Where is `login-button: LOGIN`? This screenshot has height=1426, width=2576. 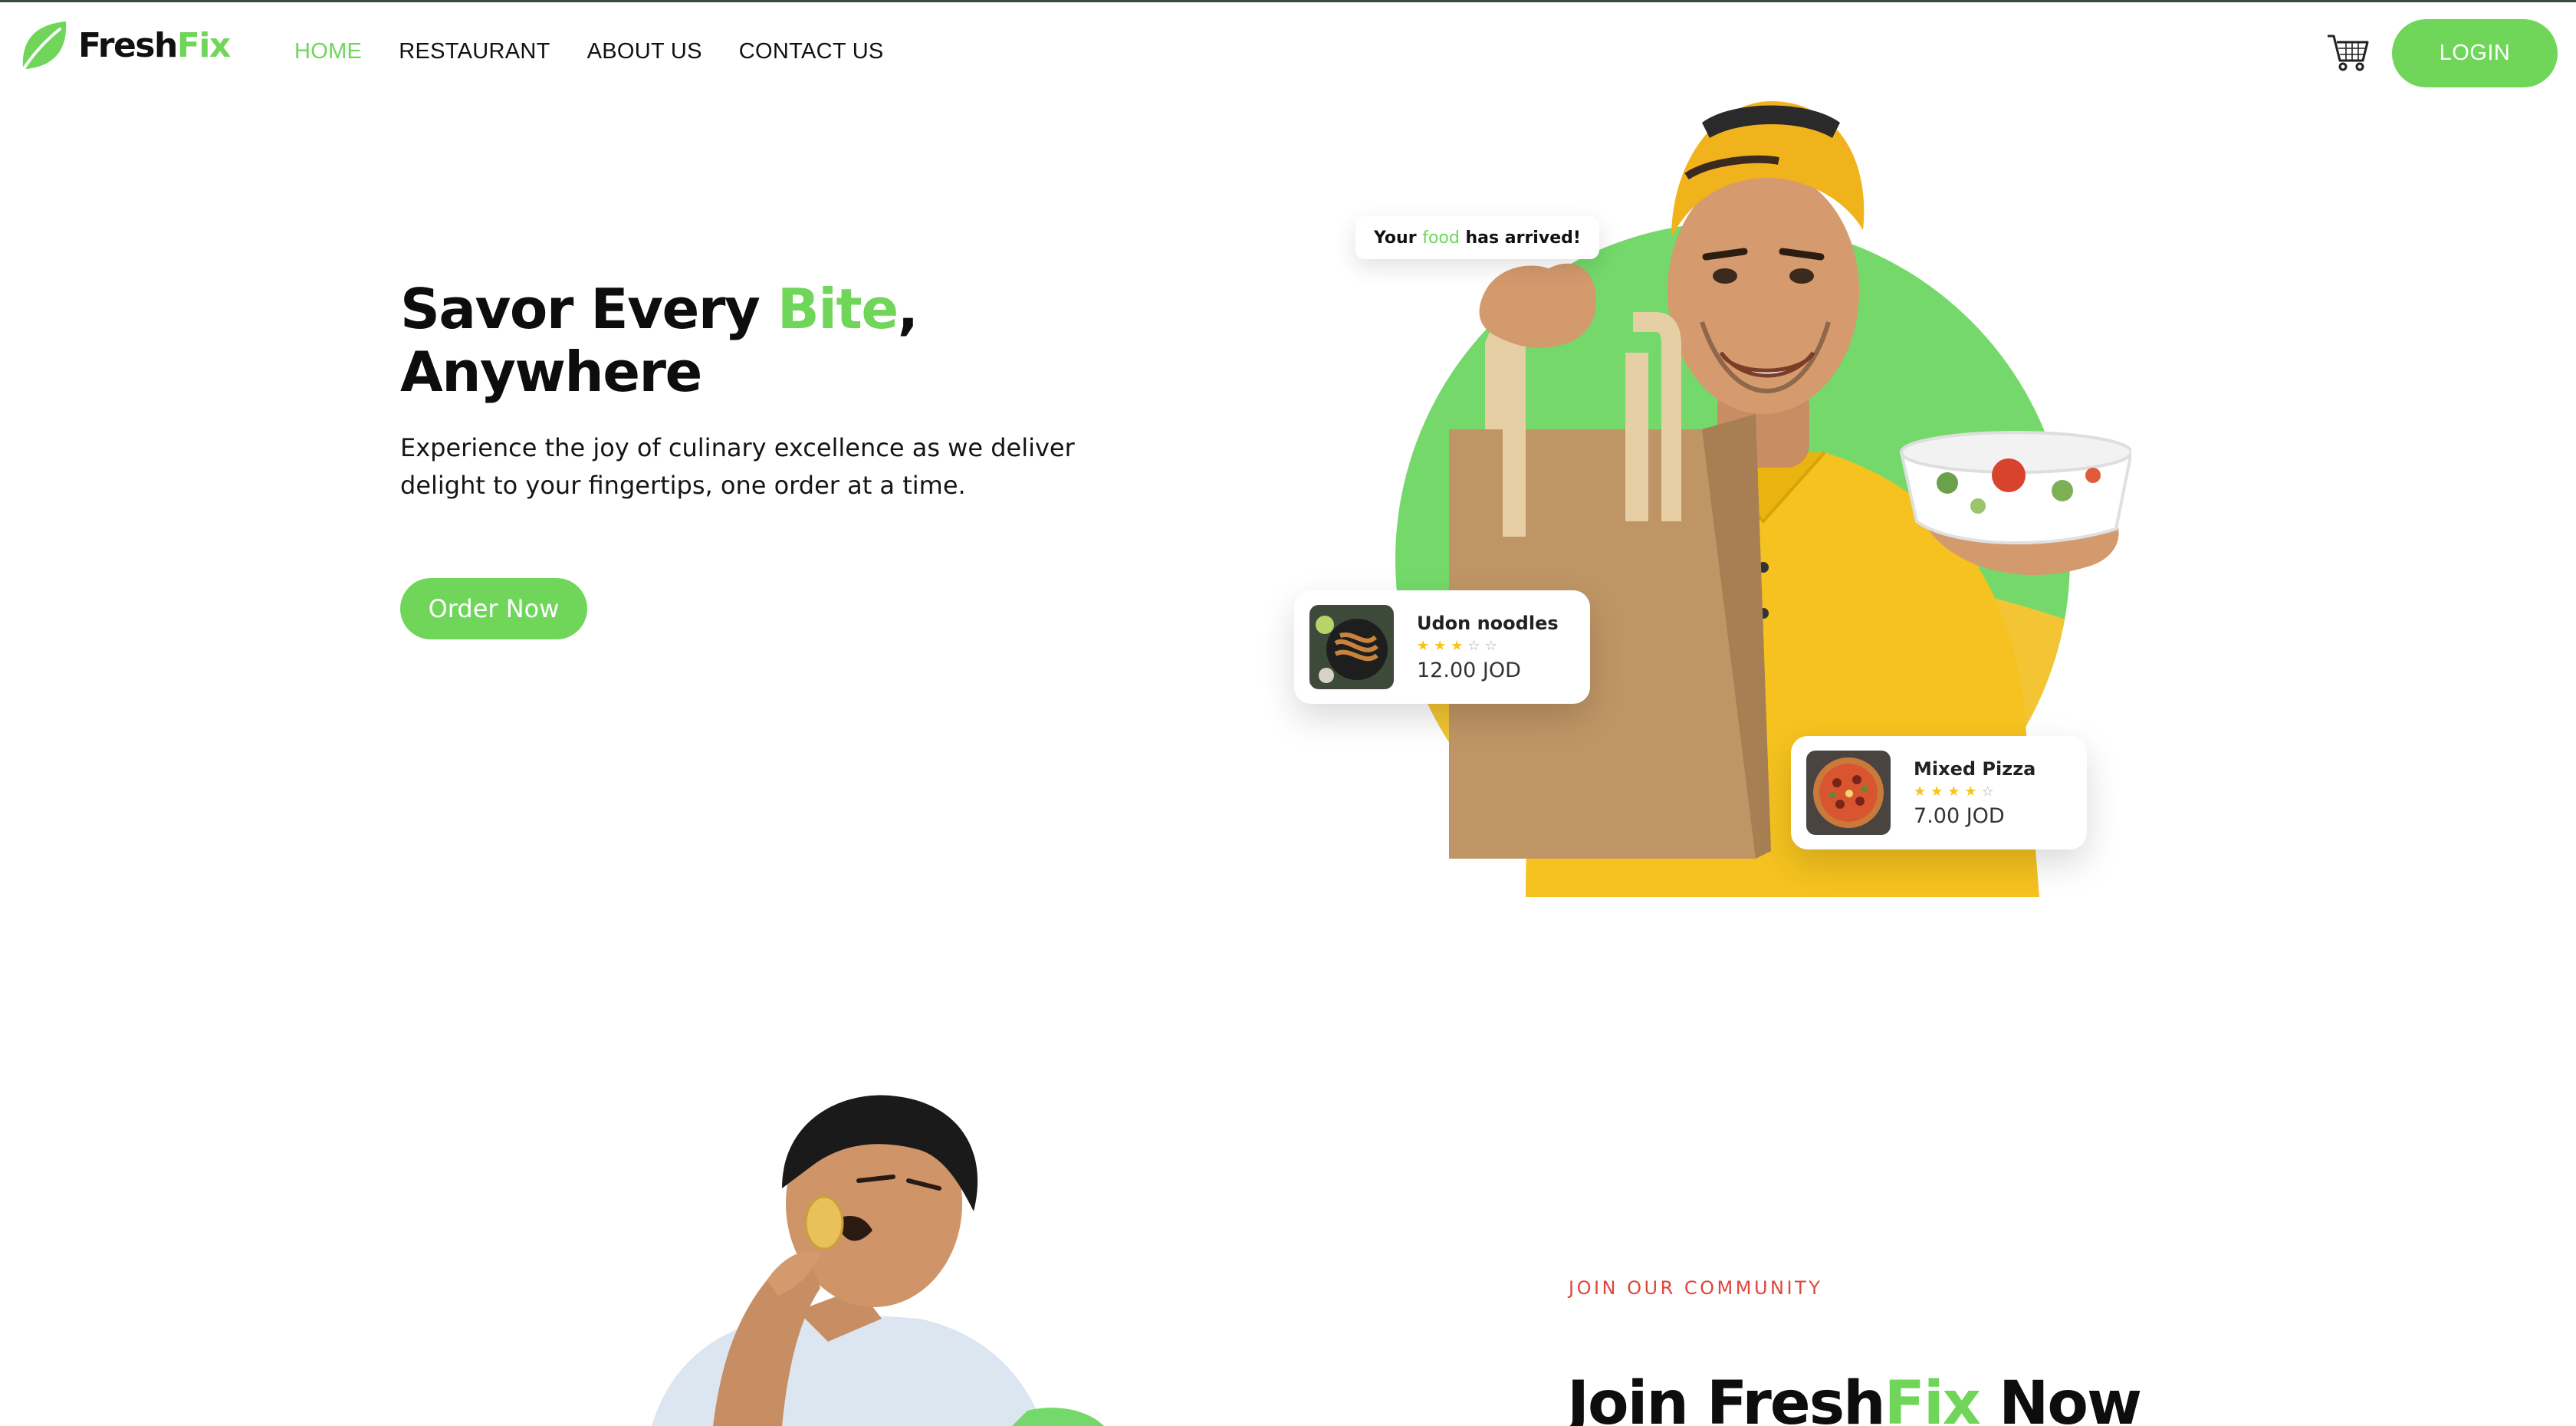 login-button: LOGIN is located at coordinates (2475, 53).